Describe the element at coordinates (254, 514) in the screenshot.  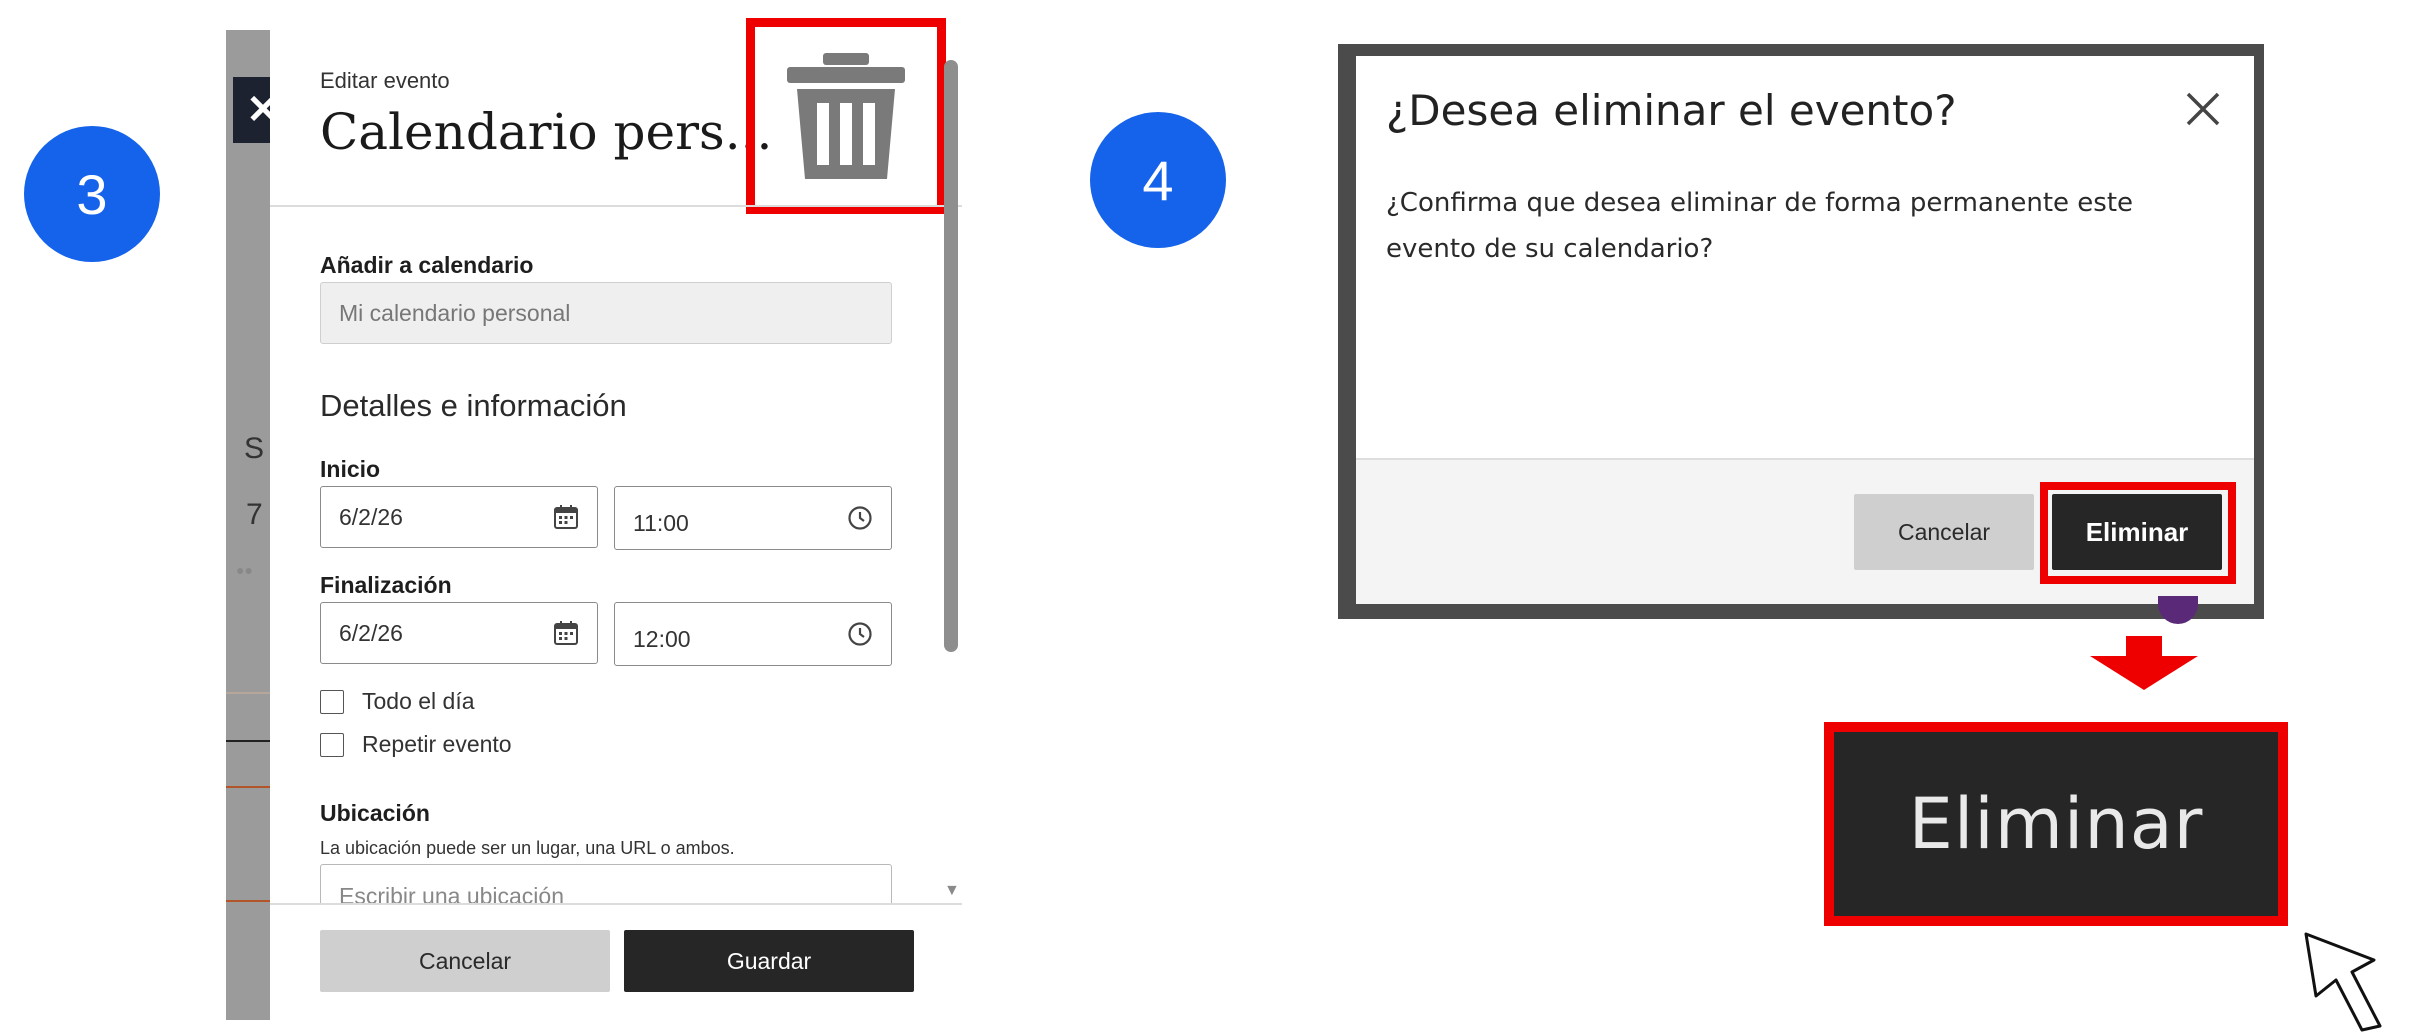
I see `background-day-number: 7` at that location.